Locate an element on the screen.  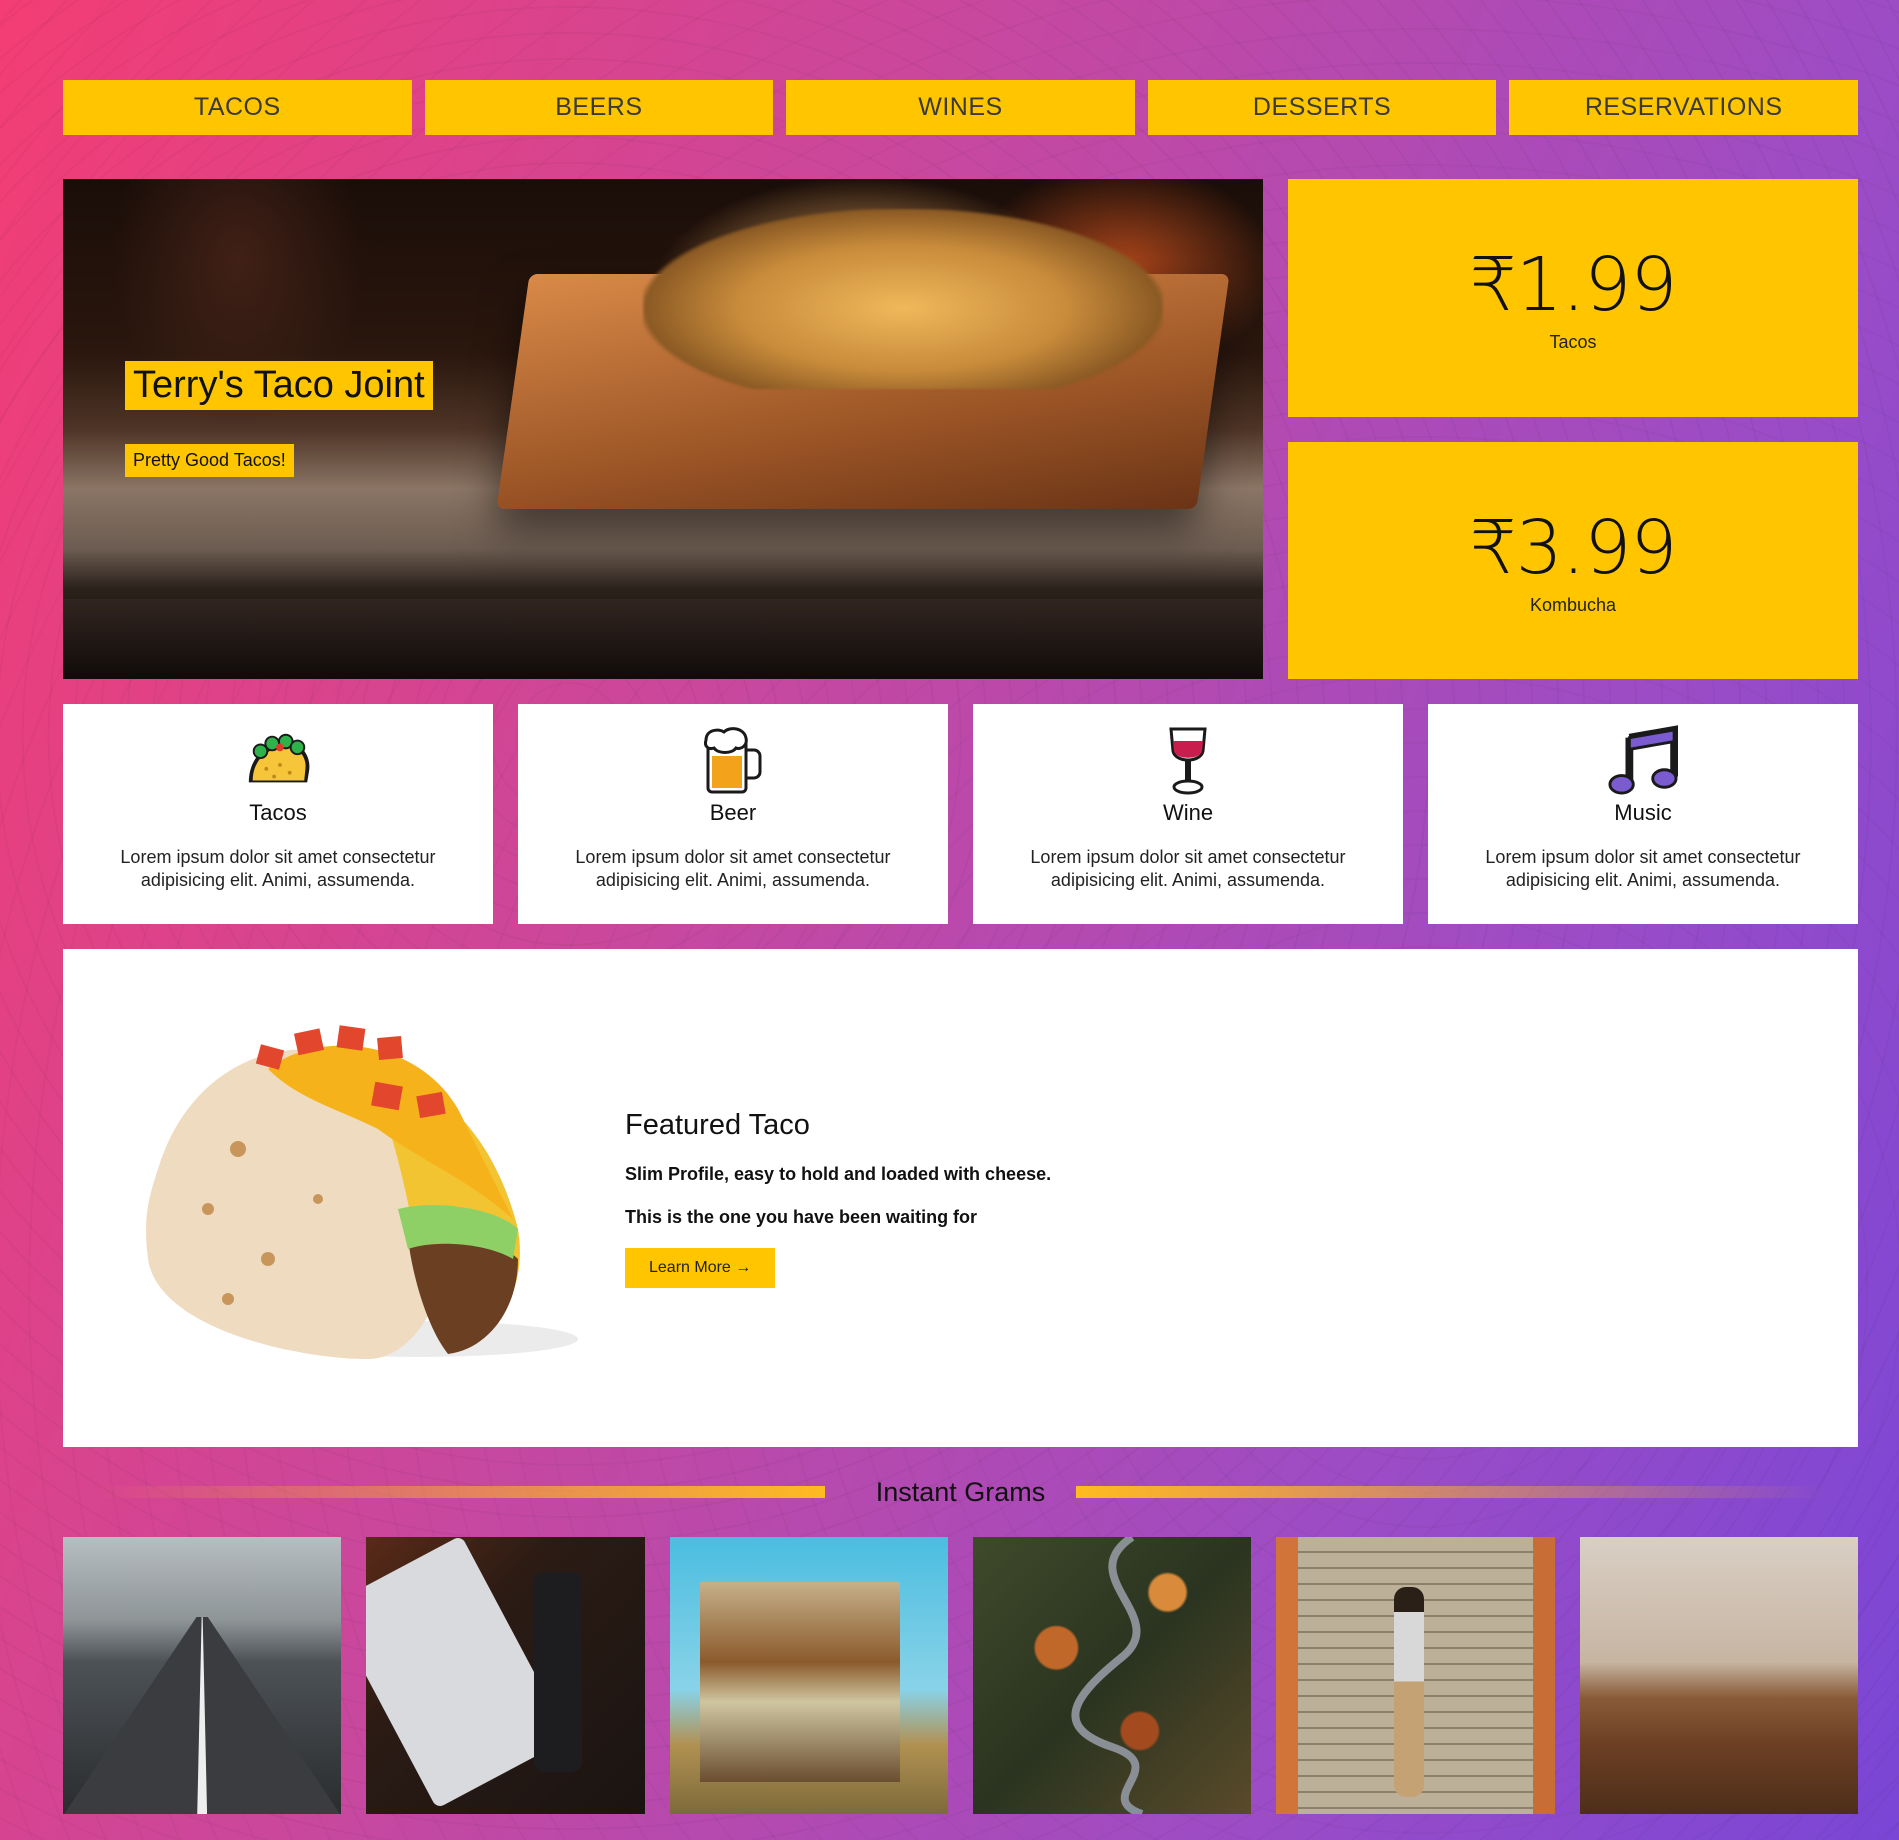
wine-icon is located at coordinates (1188, 761).